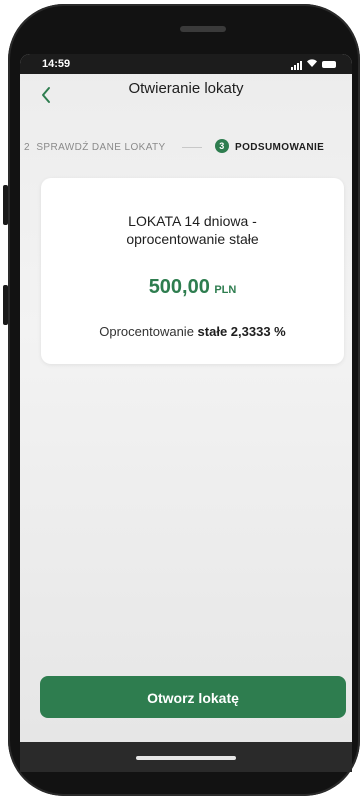  Describe the element at coordinates (27, 147) in the screenshot. I see `step-previous-number: 2` at that location.